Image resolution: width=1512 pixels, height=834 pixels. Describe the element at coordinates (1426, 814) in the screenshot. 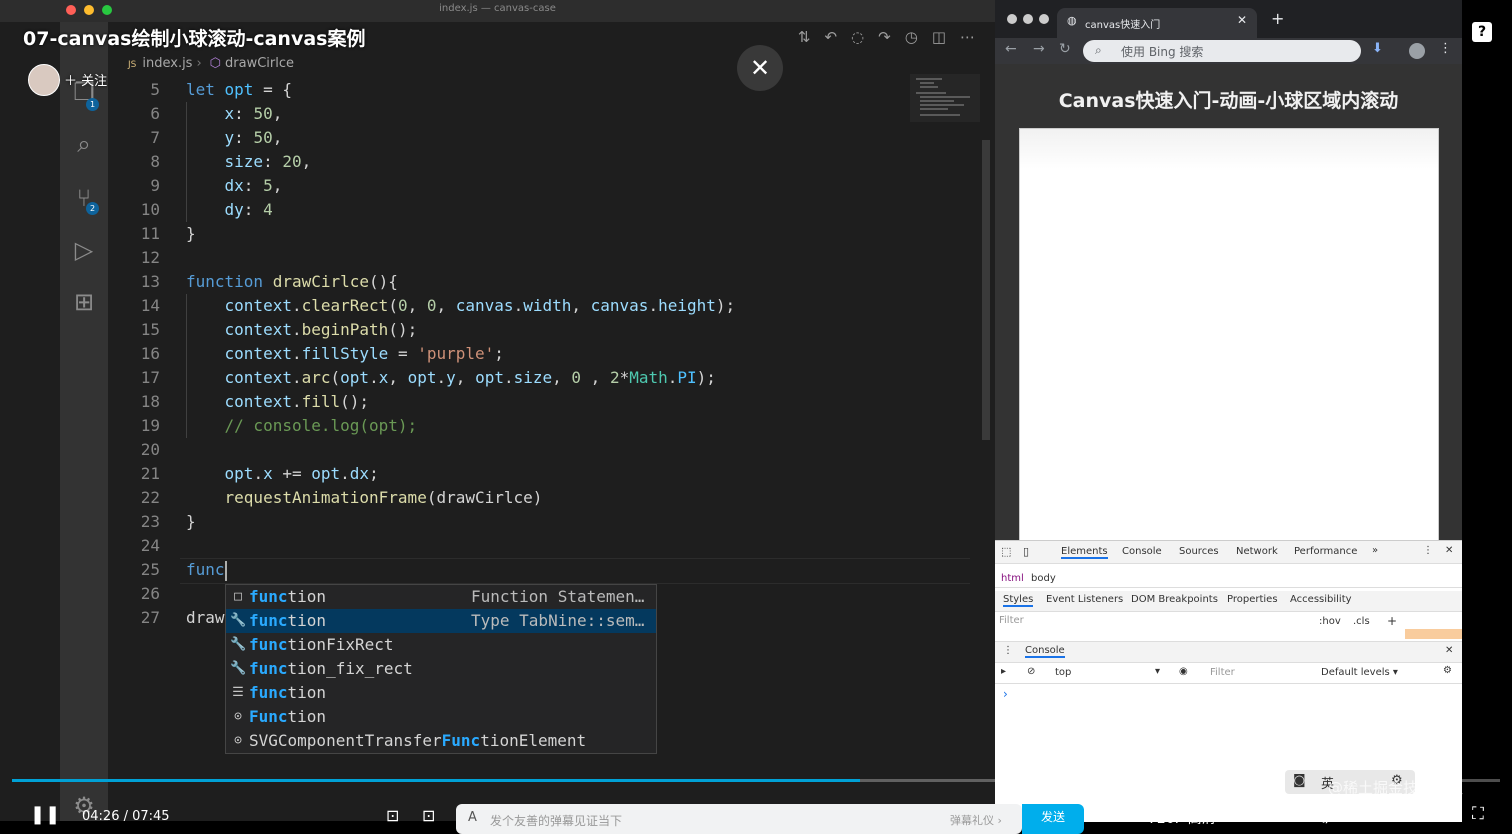

I see `pip-icon: ▭` at that location.